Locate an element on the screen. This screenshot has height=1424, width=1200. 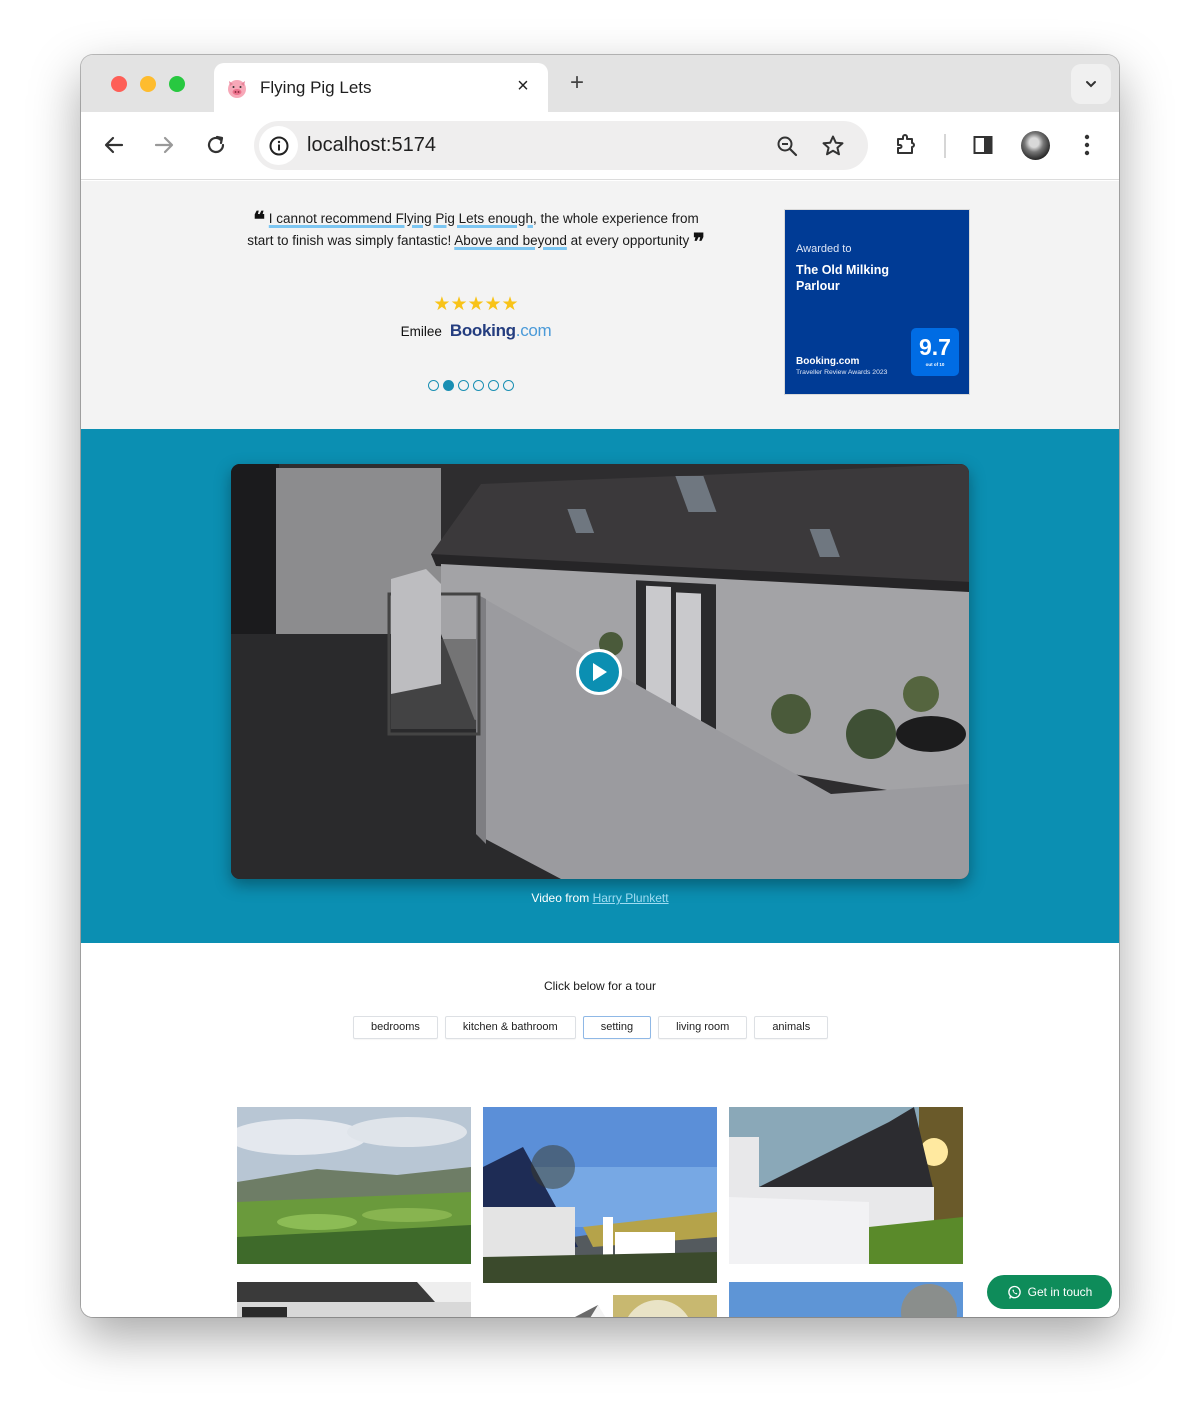
award-score-sub: out of 10 is located at coordinates (935, 364).